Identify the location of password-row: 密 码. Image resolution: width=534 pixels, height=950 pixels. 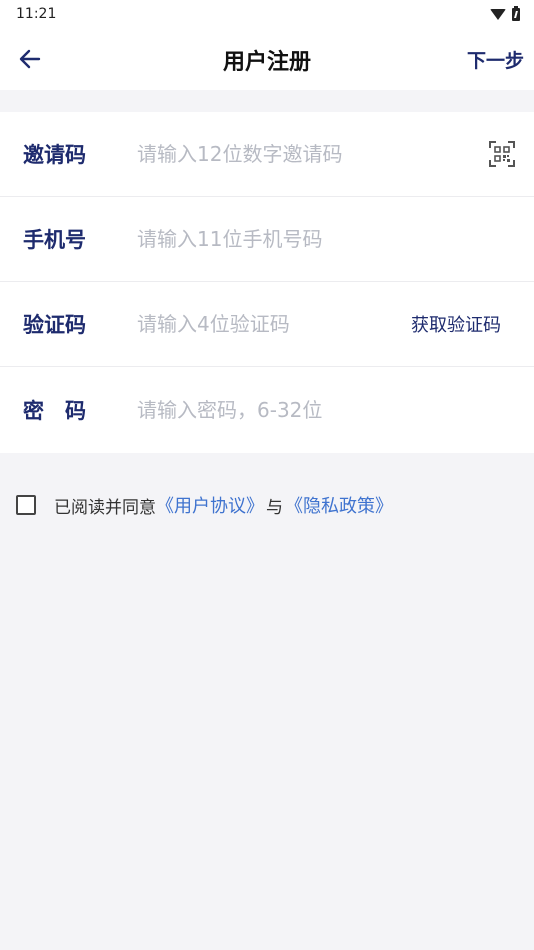
(267, 410).